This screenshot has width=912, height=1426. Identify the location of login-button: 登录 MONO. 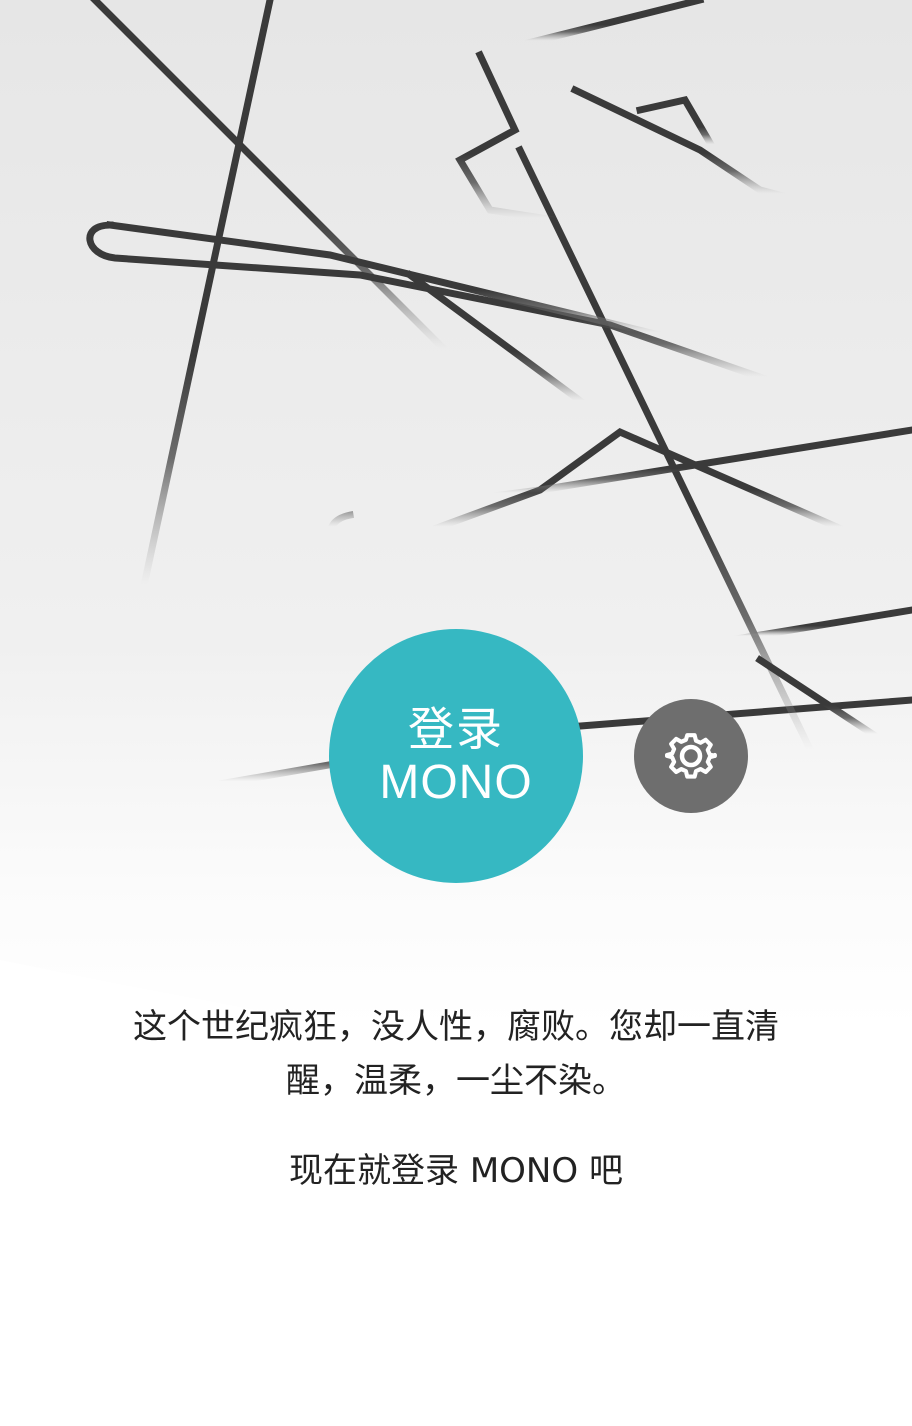
(456, 756).